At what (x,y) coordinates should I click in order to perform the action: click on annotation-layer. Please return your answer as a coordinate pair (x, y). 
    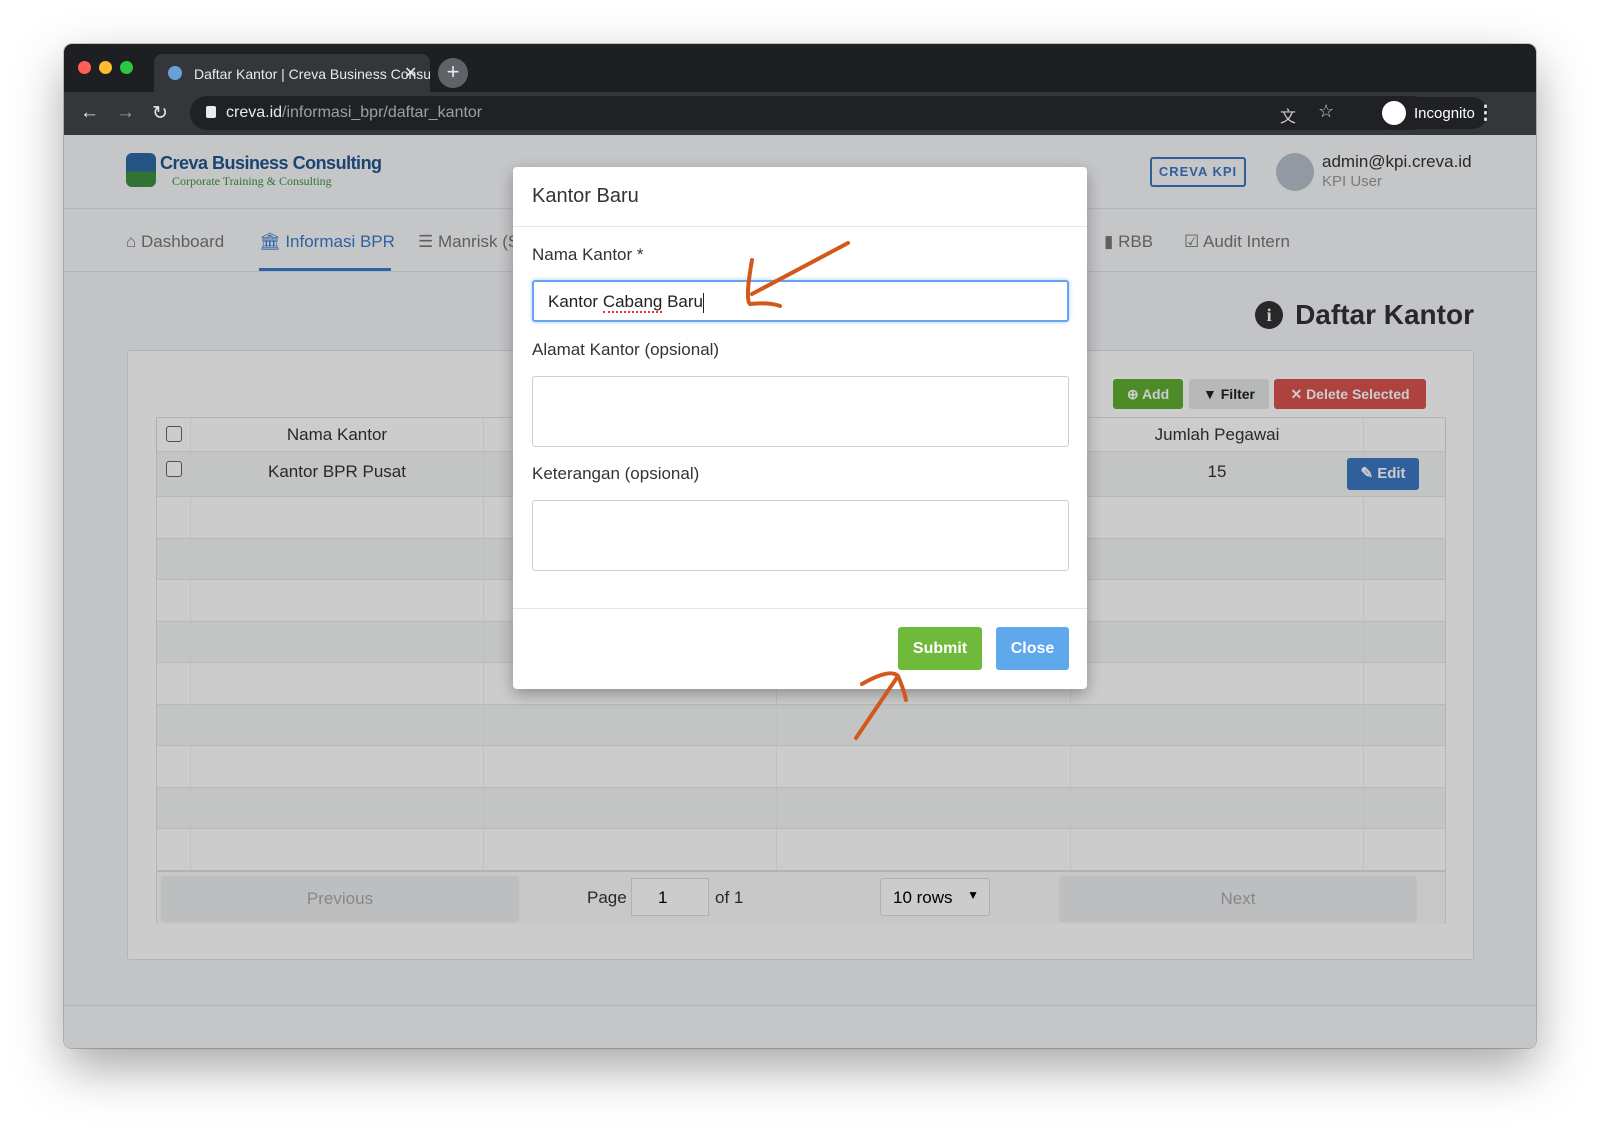
    Looking at the image, I should click on (826, 490).